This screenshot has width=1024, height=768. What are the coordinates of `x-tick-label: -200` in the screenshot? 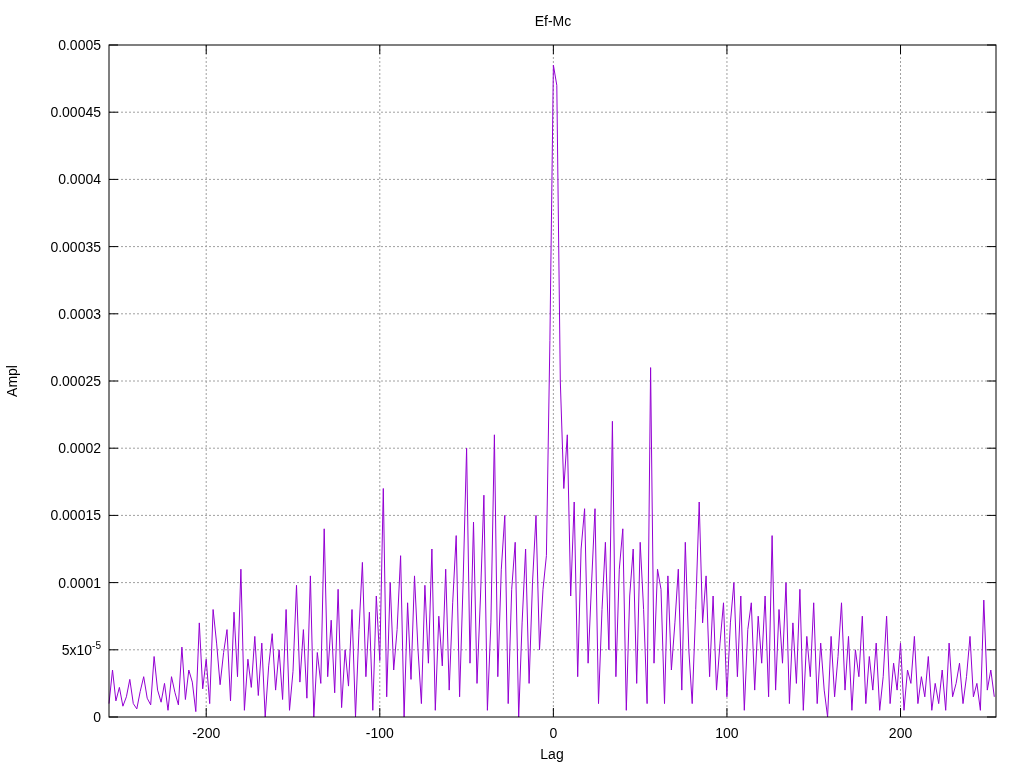 It's located at (206, 732).